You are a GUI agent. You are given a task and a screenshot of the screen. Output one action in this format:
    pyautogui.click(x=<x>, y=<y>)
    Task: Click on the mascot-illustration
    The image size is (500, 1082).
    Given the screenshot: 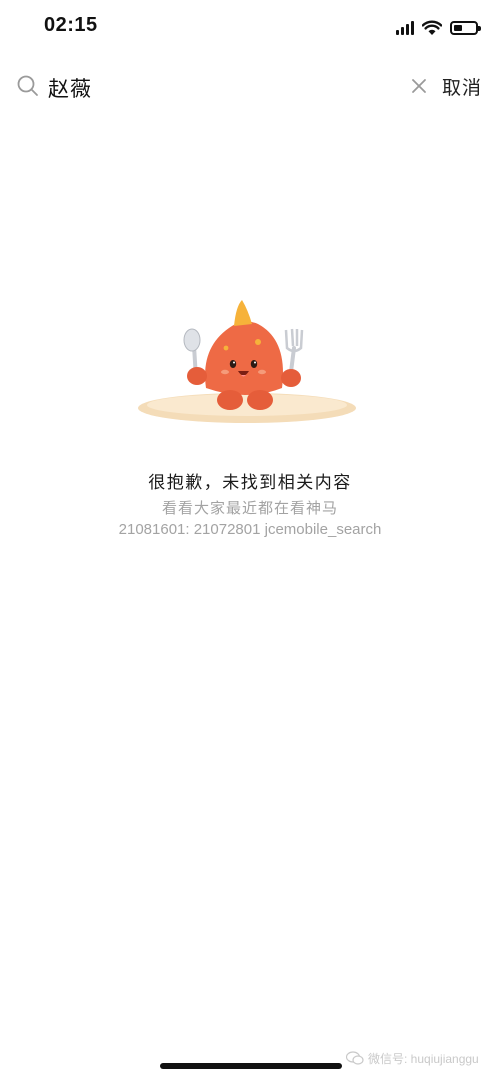 What is the action you would take?
    pyautogui.click(x=247, y=361)
    